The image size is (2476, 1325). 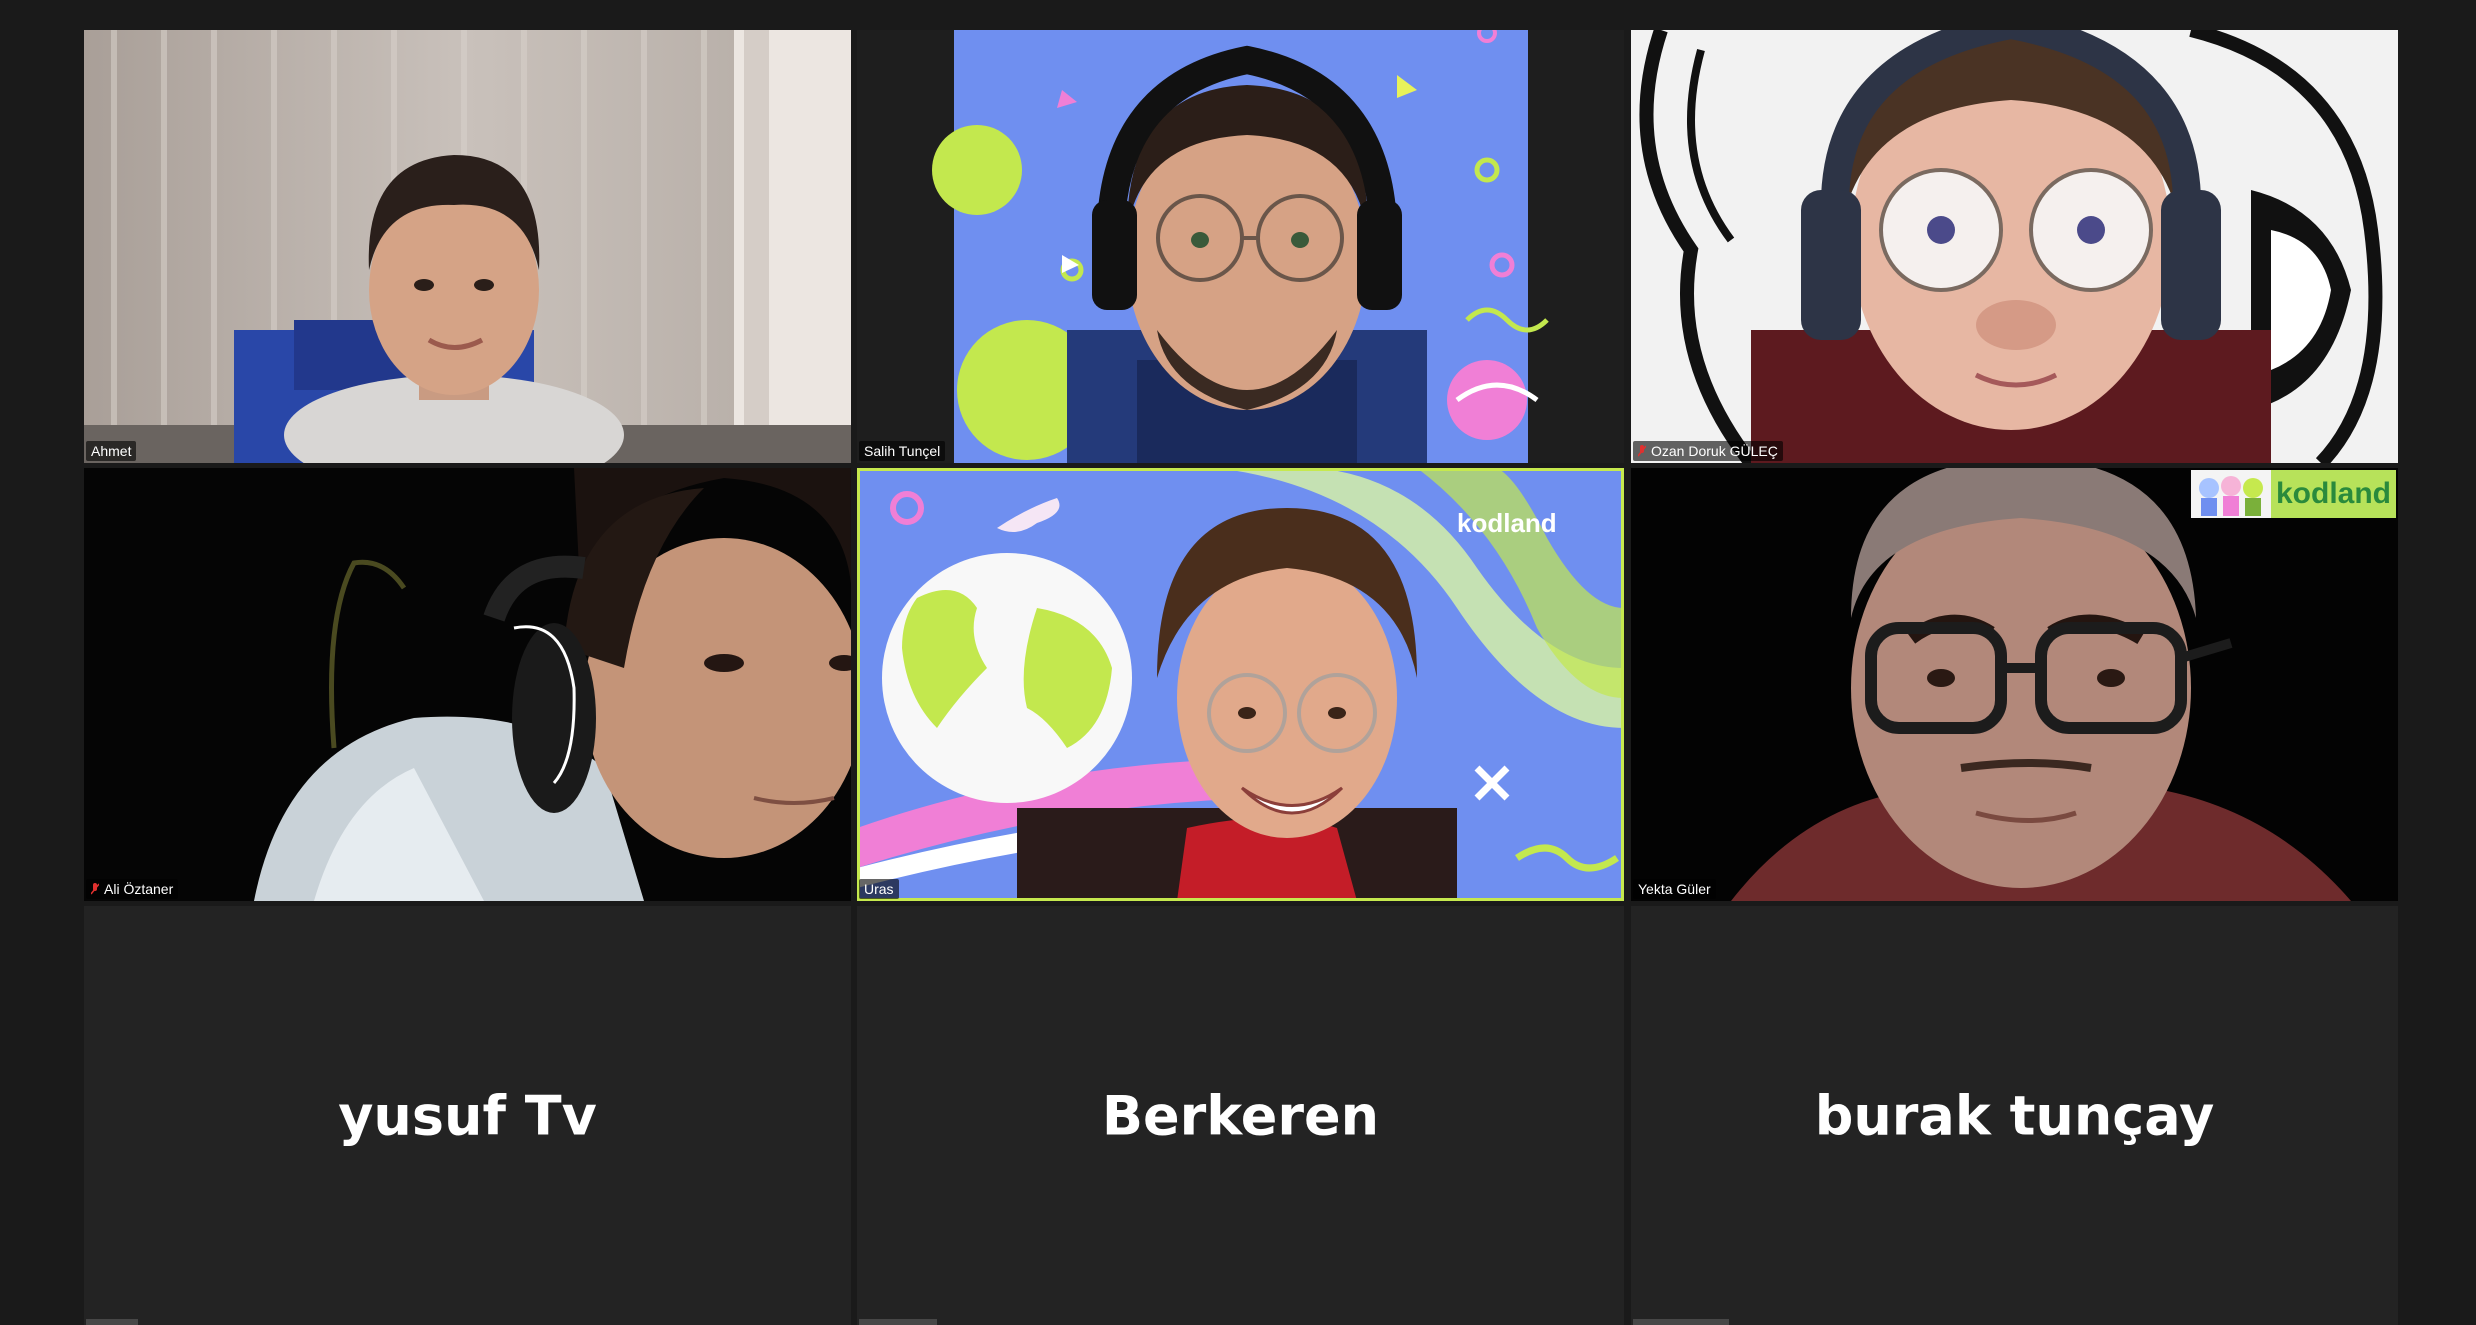 I want to click on participant-tile-ozan: Ozan Doruk GÜLEÇ, so click(x=2014, y=246).